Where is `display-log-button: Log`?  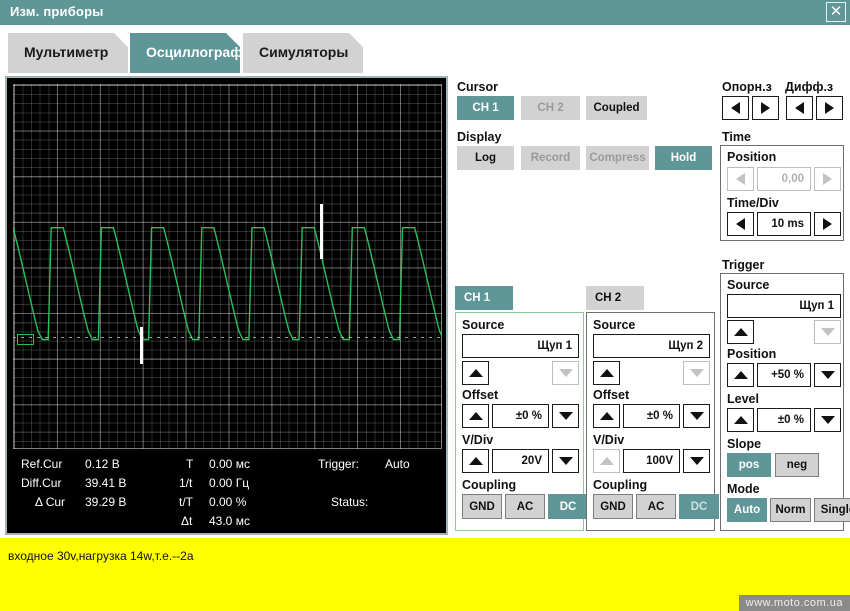
display-log-button: Log is located at coordinates (485, 158).